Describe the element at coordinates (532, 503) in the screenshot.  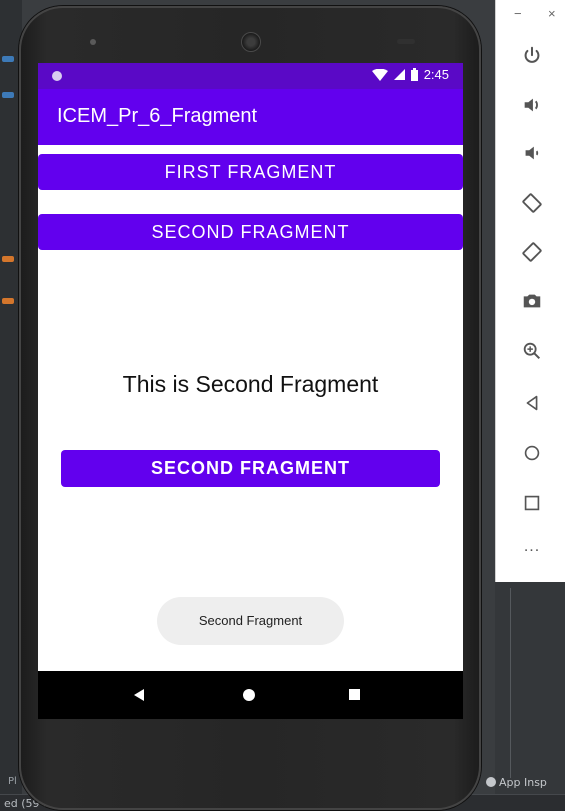
I see `overview-icon` at that location.